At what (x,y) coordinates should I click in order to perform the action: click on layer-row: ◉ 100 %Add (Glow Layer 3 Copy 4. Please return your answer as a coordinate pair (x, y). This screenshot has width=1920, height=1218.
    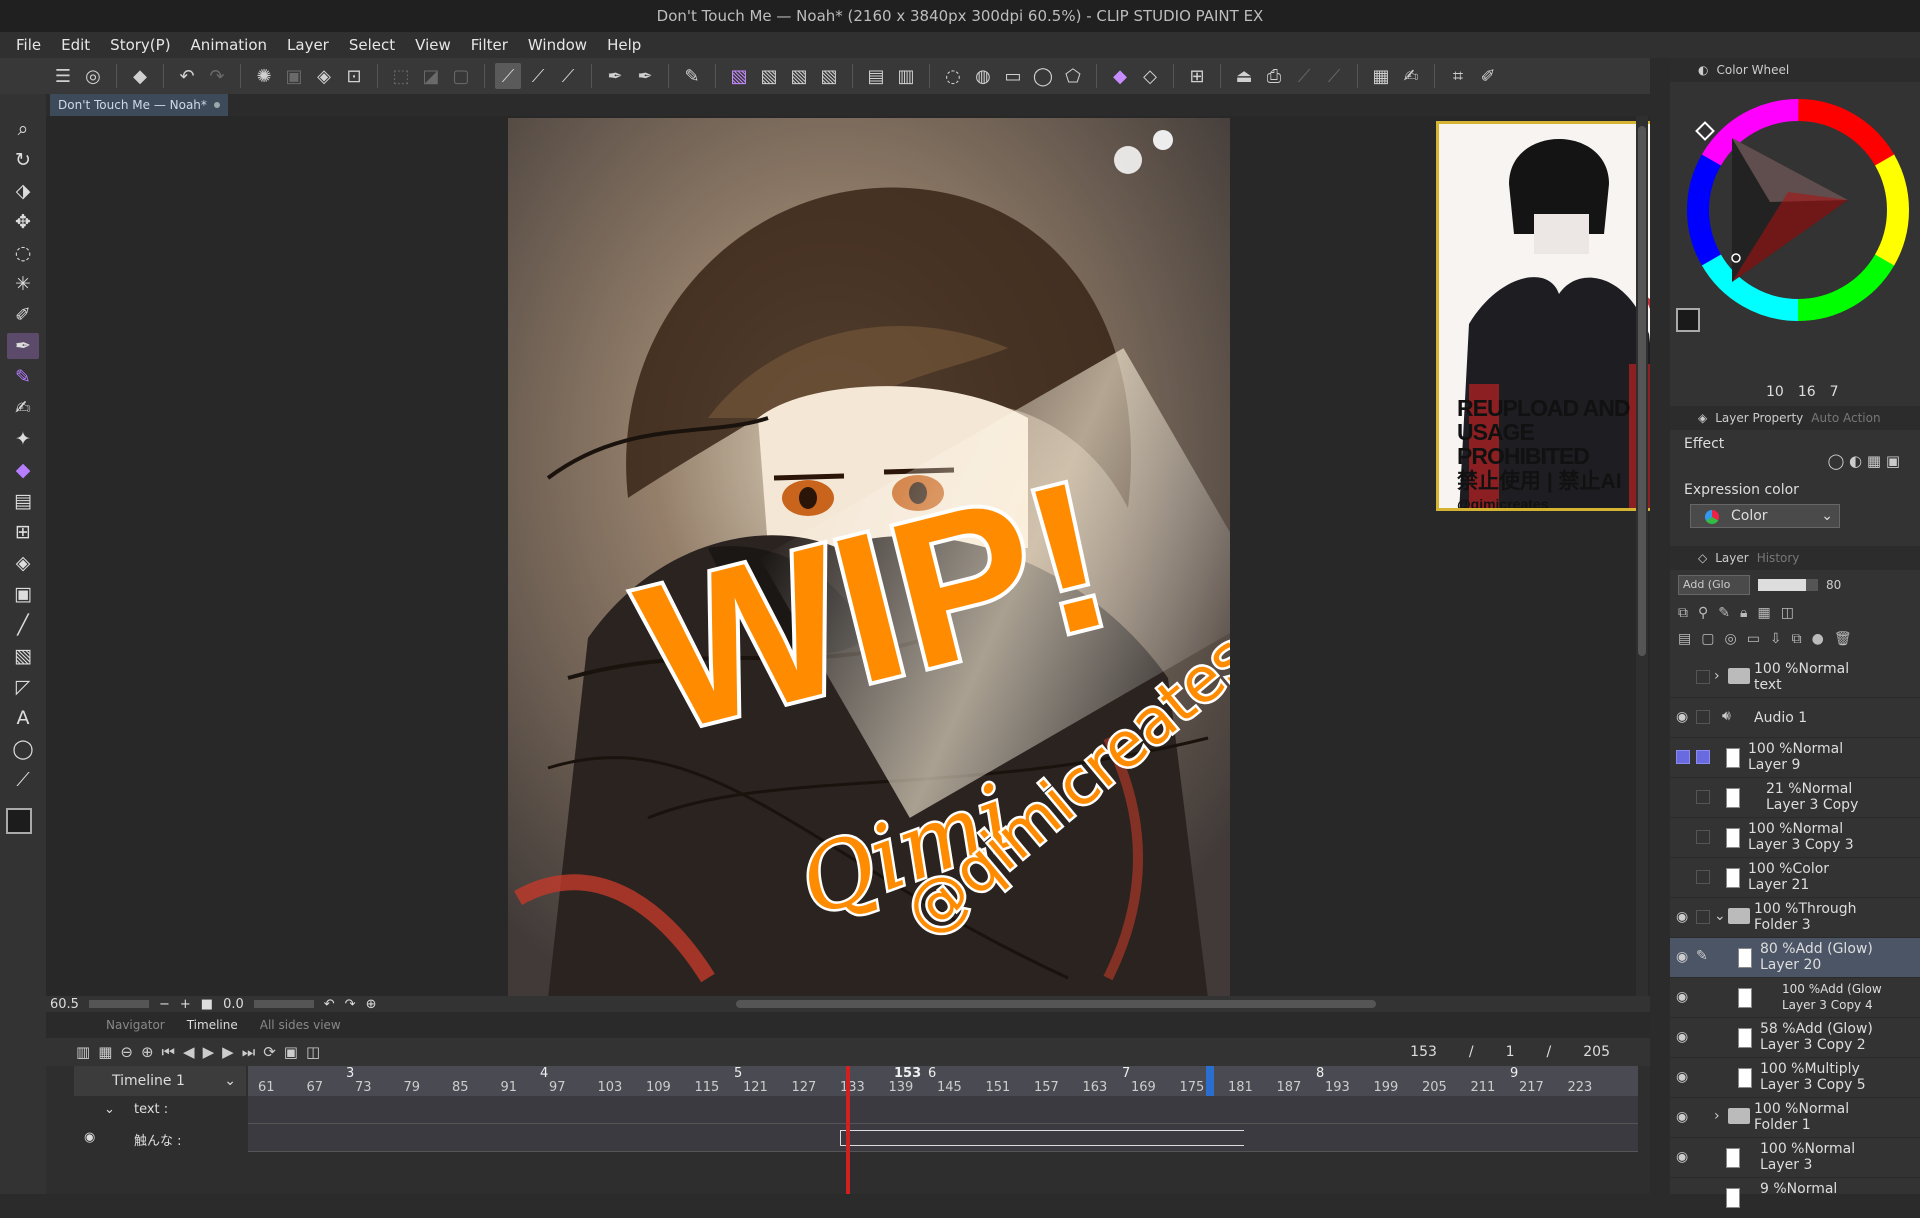
    Looking at the image, I should click on (1795, 998).